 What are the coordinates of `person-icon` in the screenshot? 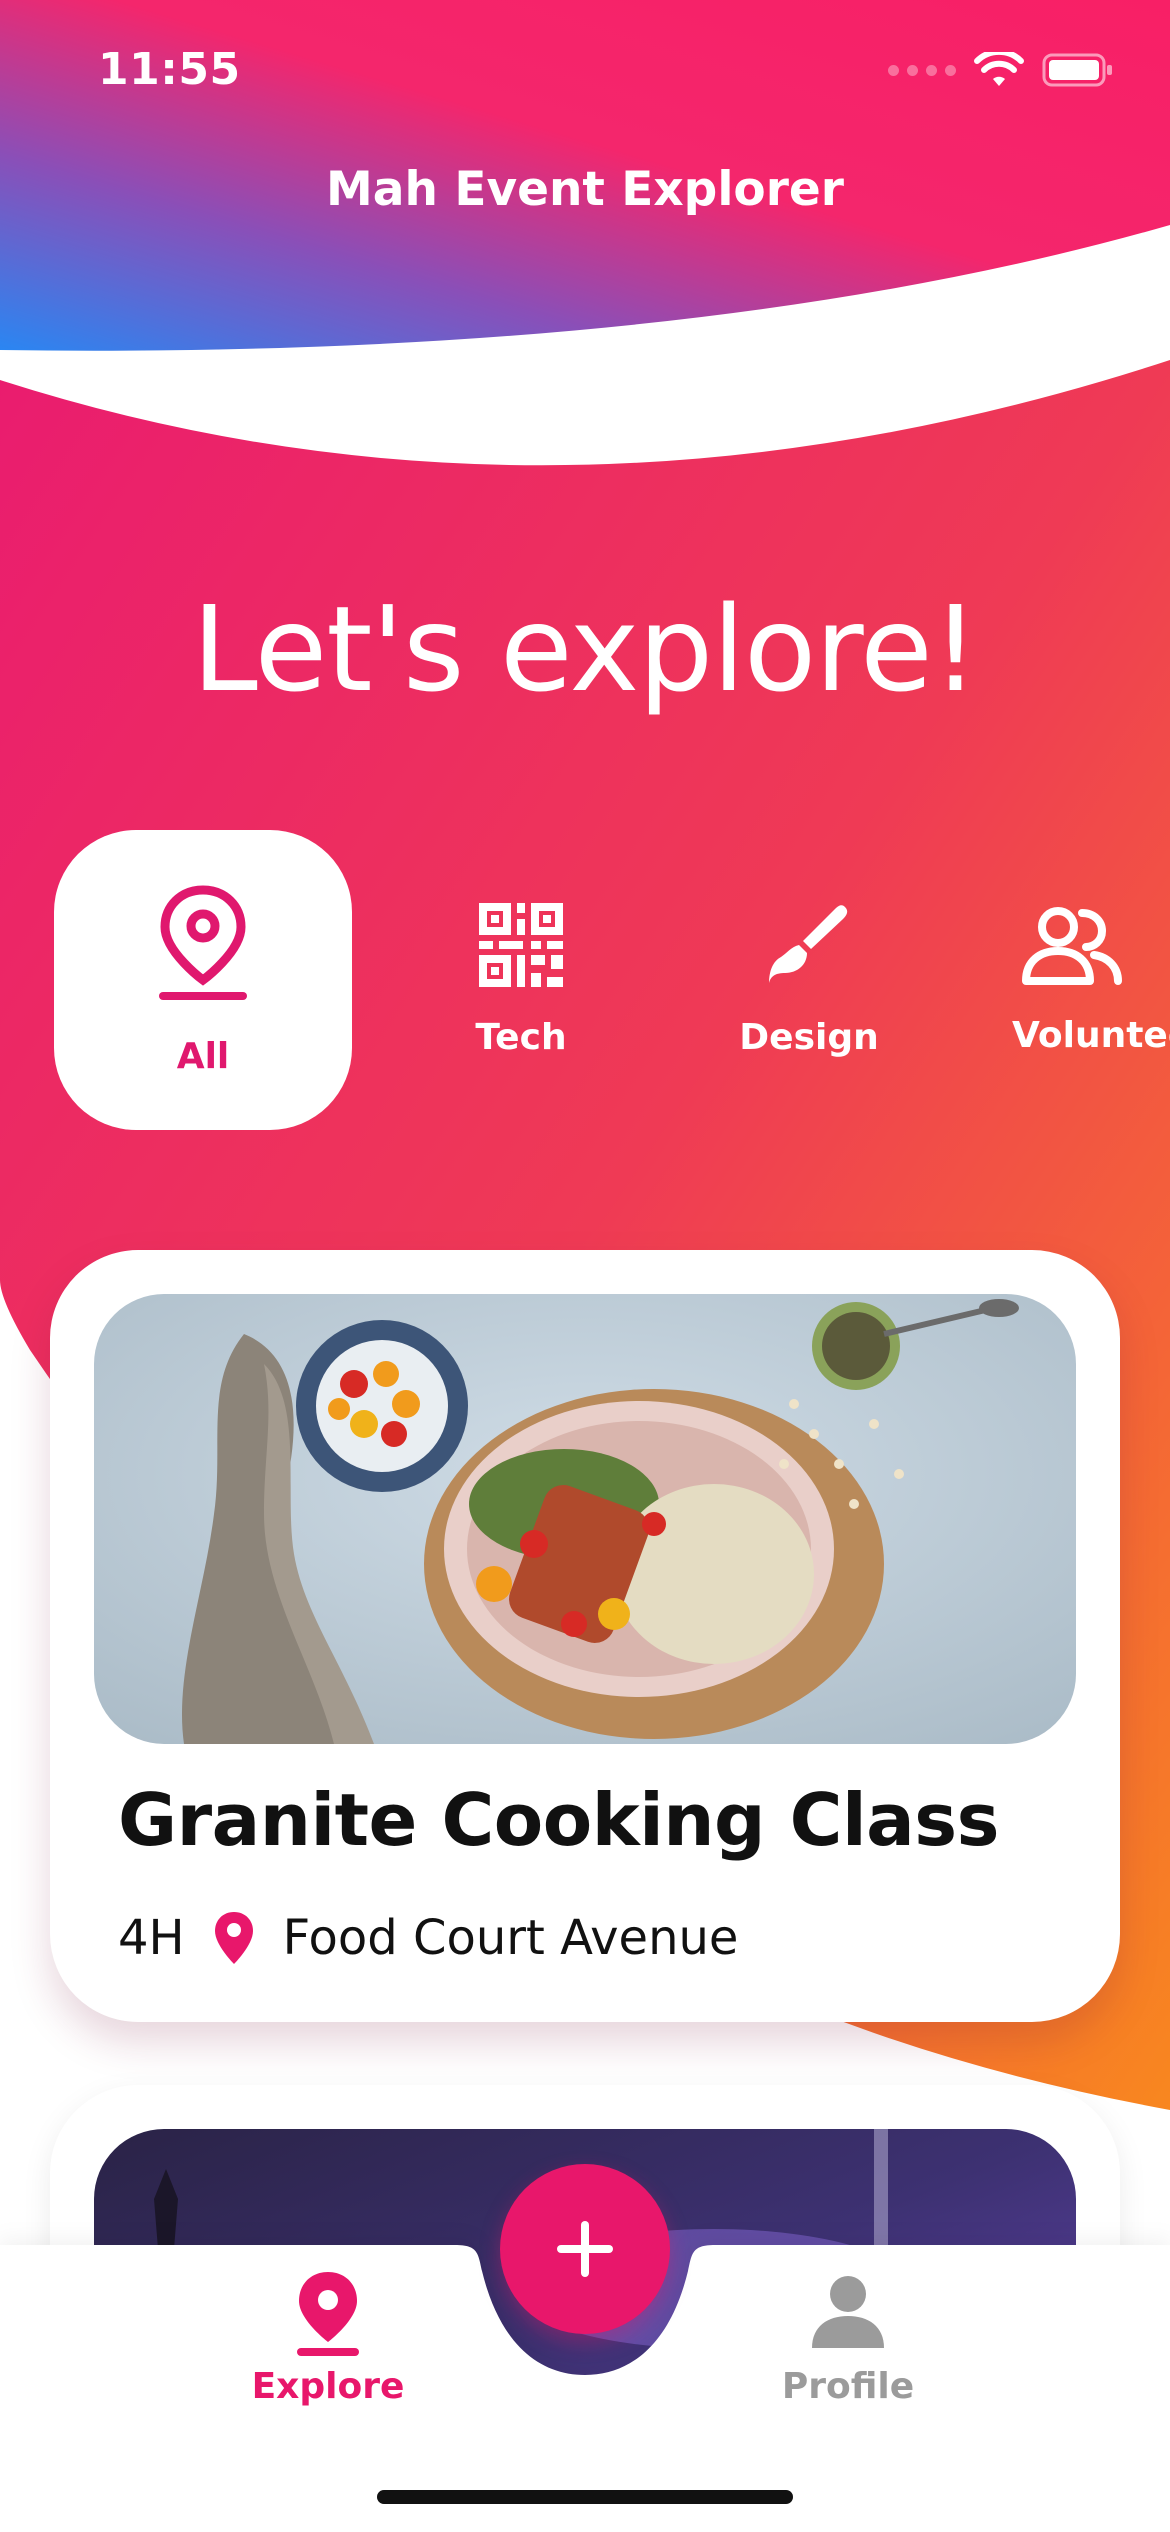 It's located at (848, 2312).